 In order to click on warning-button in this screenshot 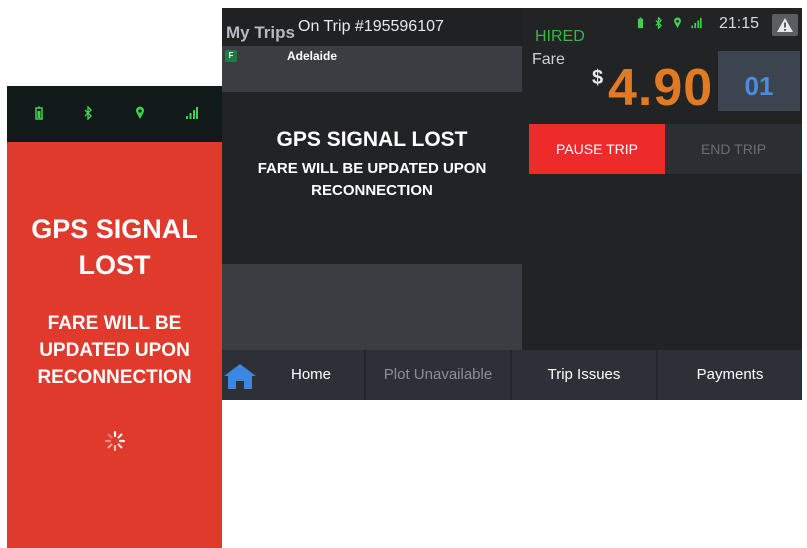, I will do `click(785, 25)`.